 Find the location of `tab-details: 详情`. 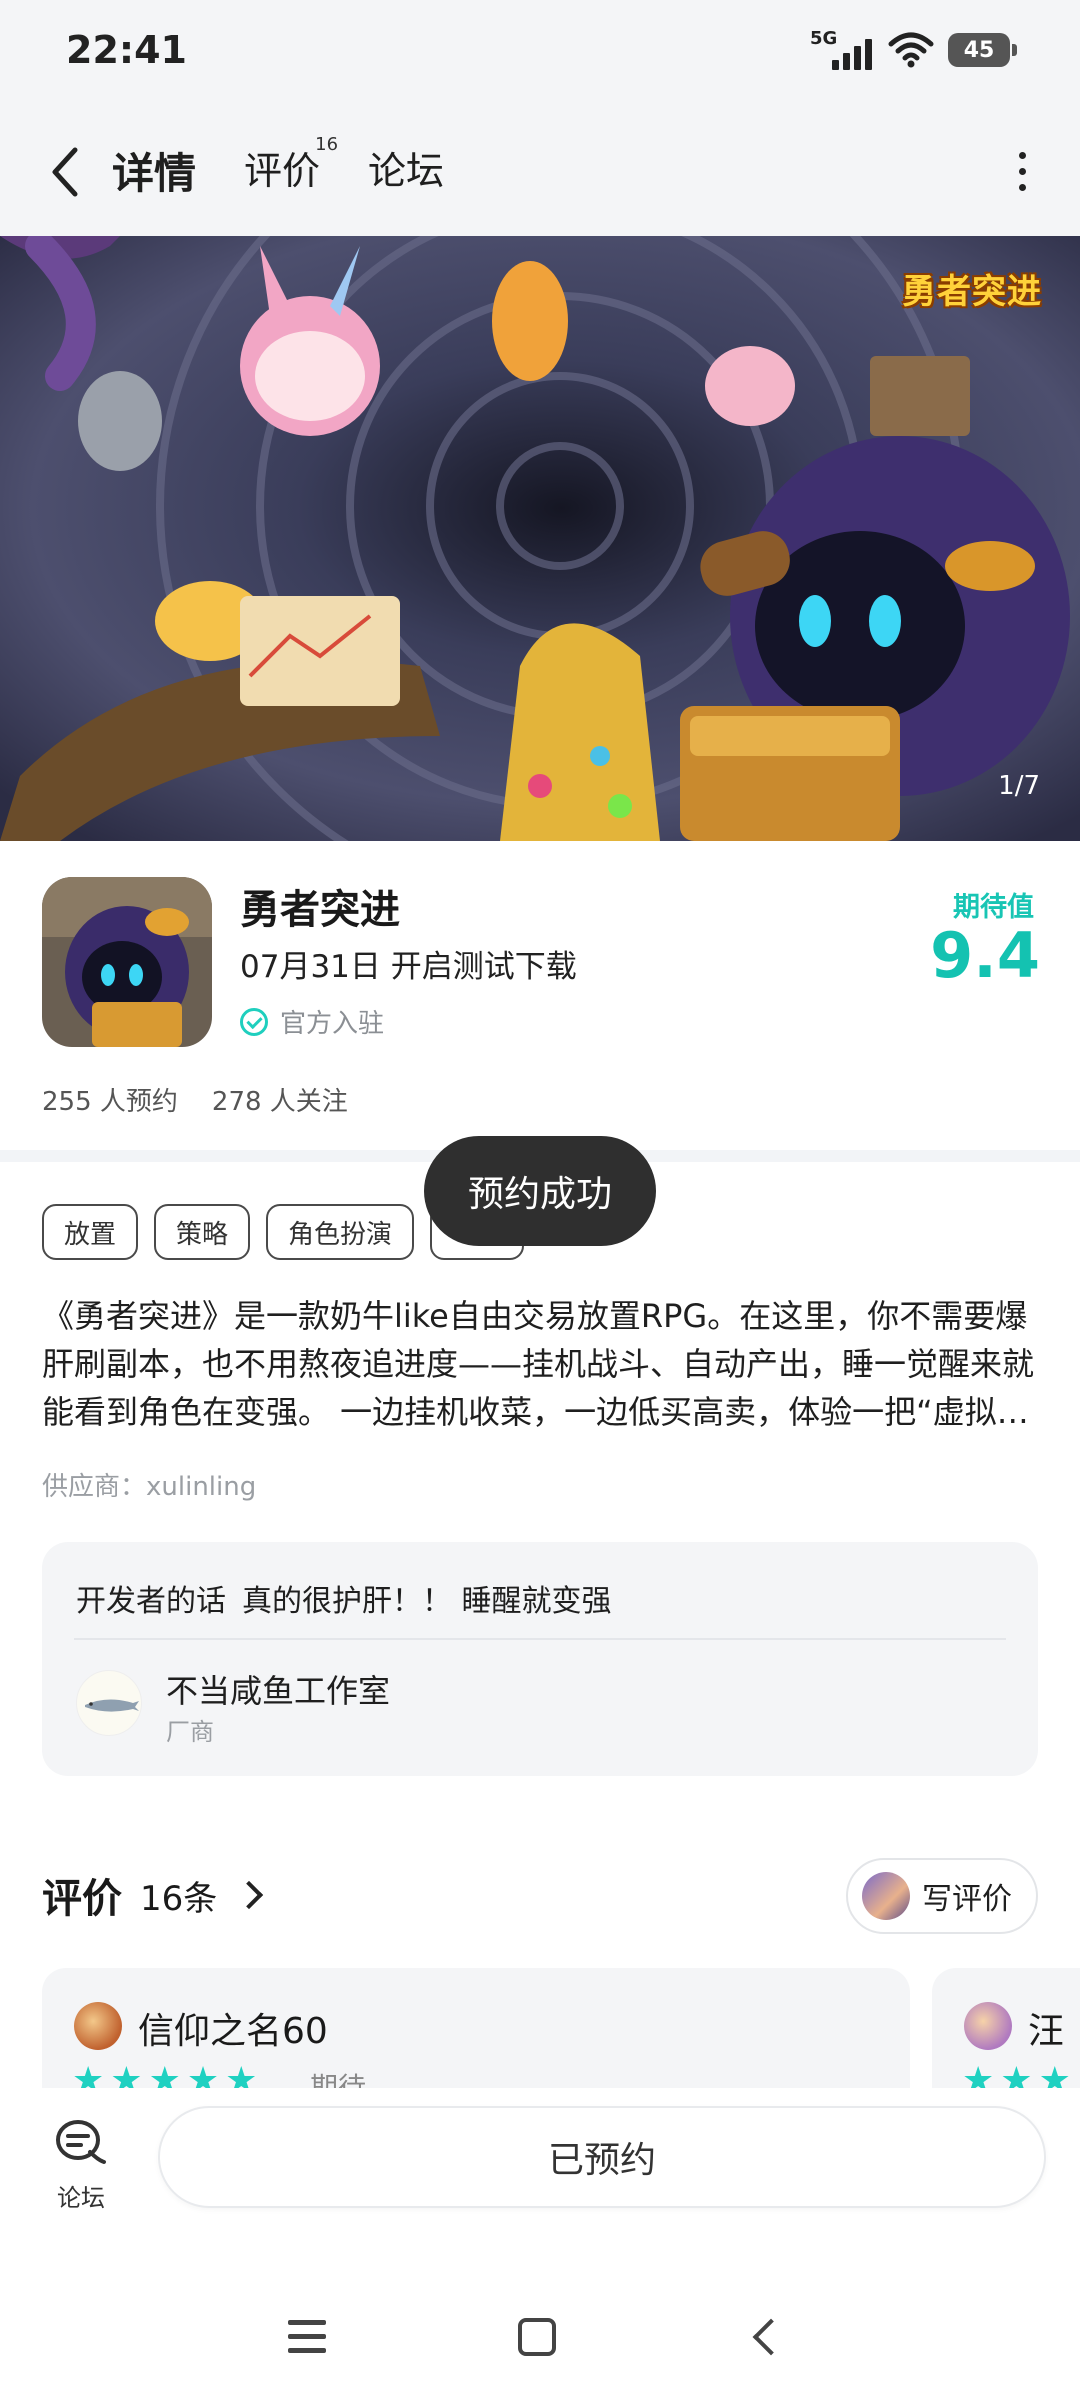

tab-details: 详情 is located at coordinates (154, 175).